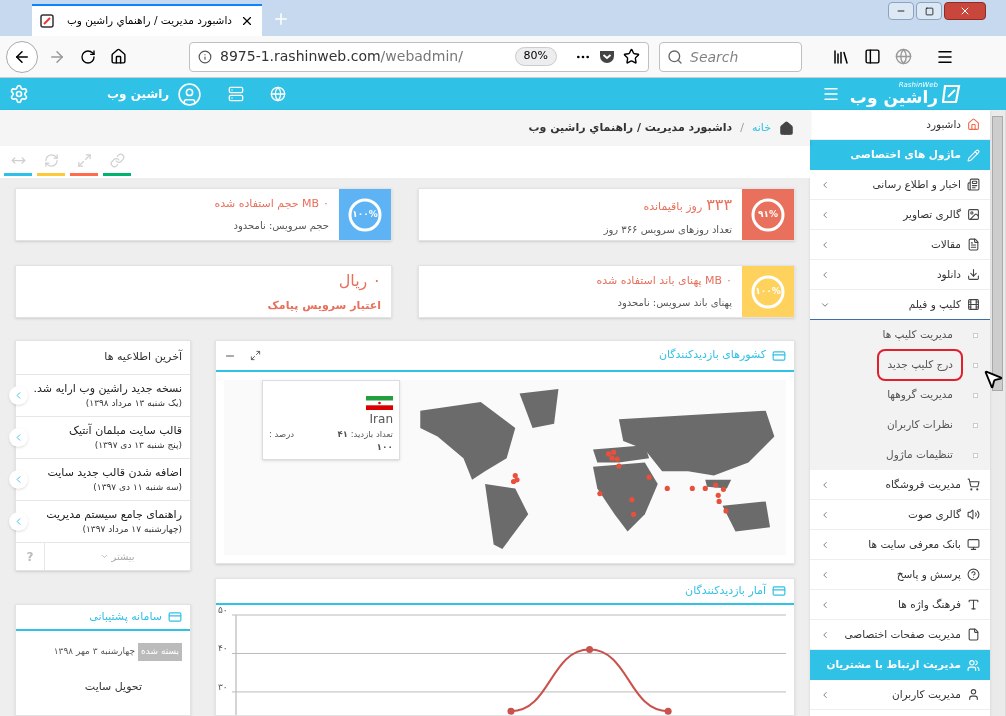  What do you see at coordinates (107, 388) in the screenshot?
I see `notice-title: نسخه جدید راشین وب ارایه شد.` at bounding box center [107, 388].